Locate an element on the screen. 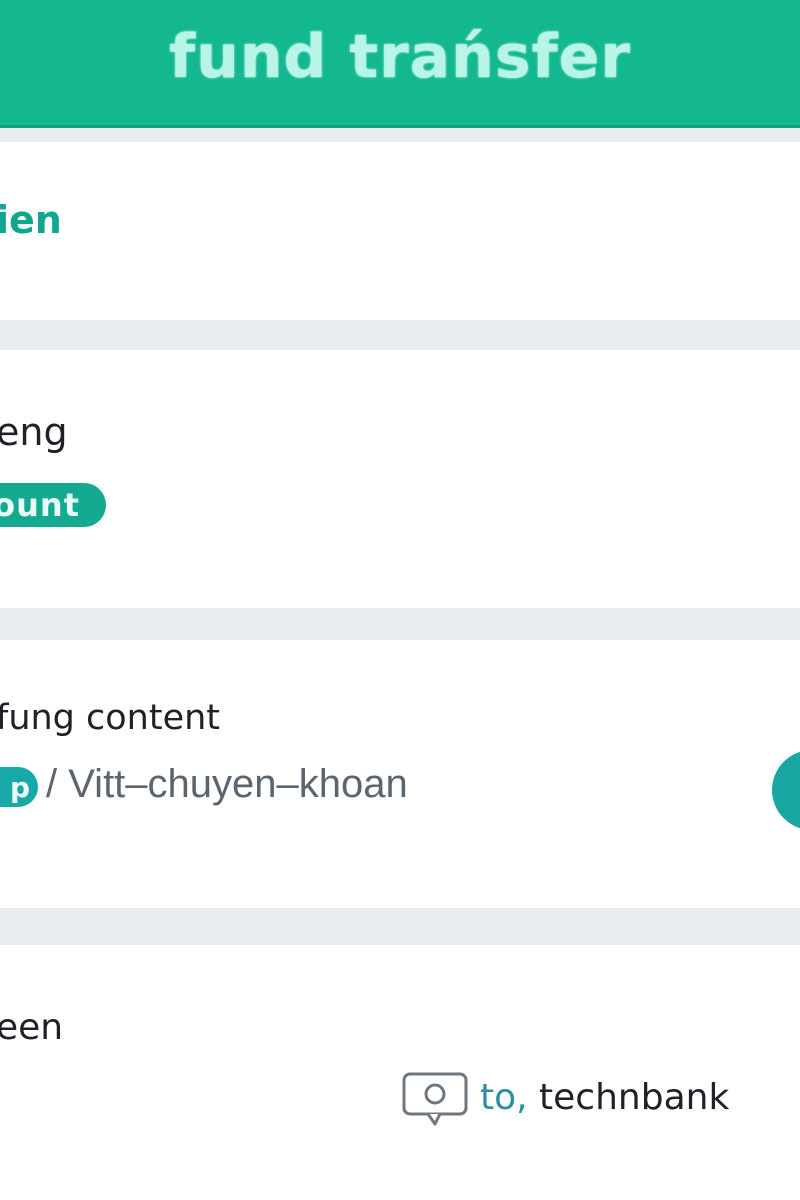 This screenshot has height=1200, width=800. recipient-name: technbank is located at coordinates (634, 1097).